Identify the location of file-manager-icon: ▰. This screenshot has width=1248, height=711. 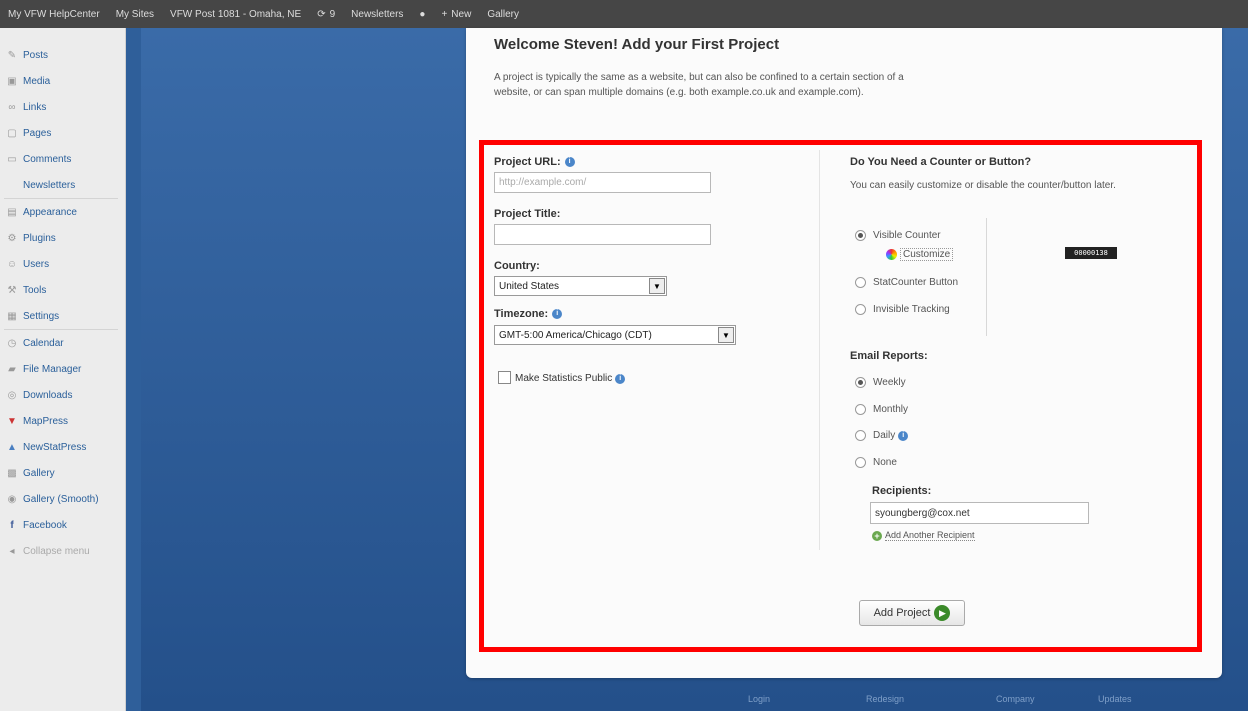
(12, 369).